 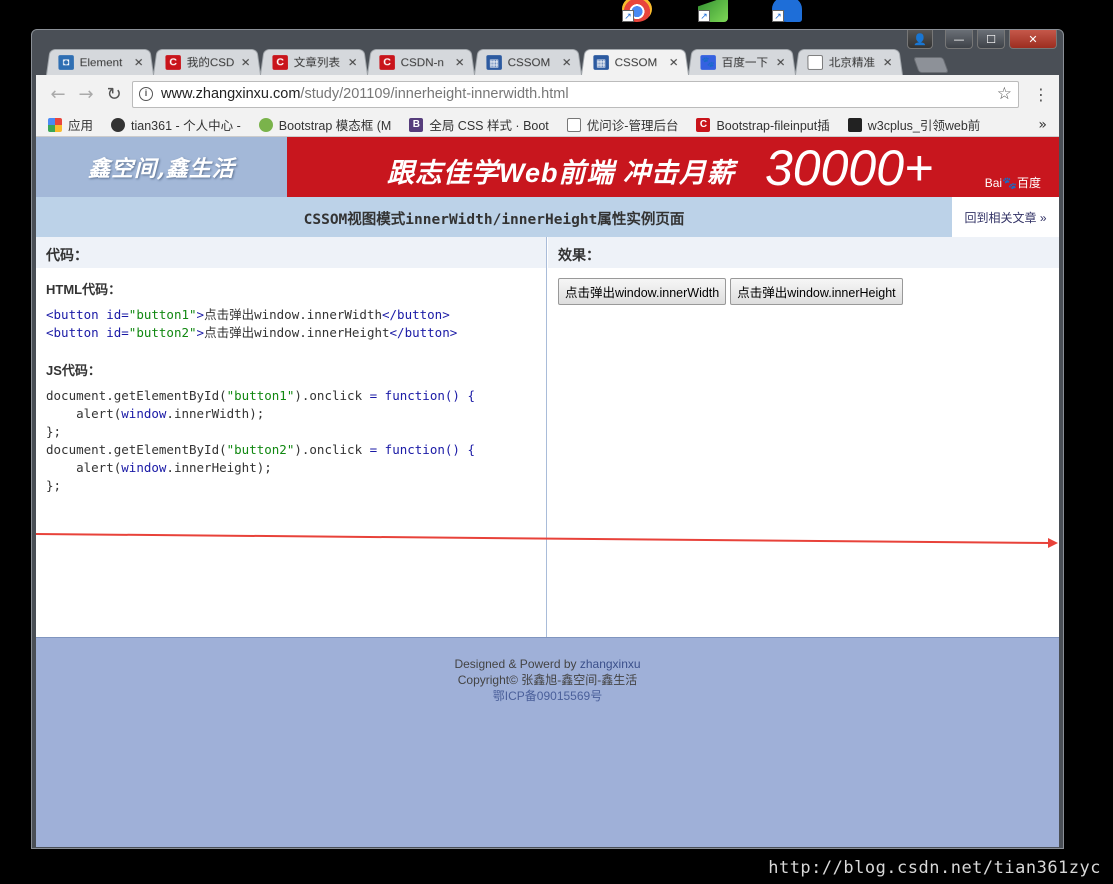 I want to click on code-line: alert(window.innerHeight);, so click(x=296, y=468).